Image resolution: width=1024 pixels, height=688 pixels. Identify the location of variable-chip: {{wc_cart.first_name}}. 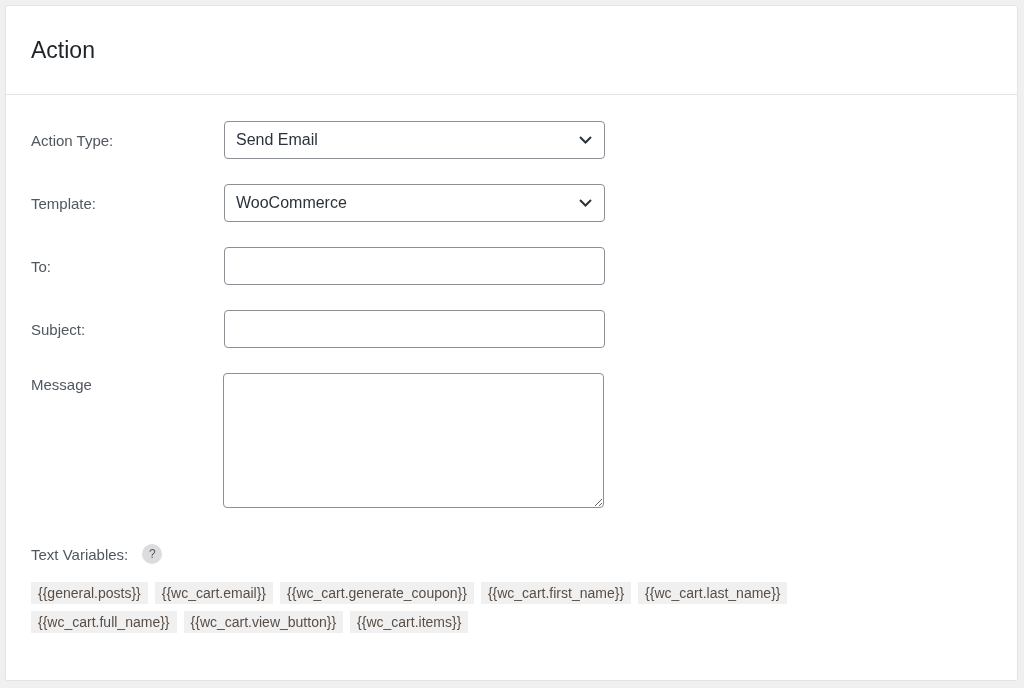
(556, 593).